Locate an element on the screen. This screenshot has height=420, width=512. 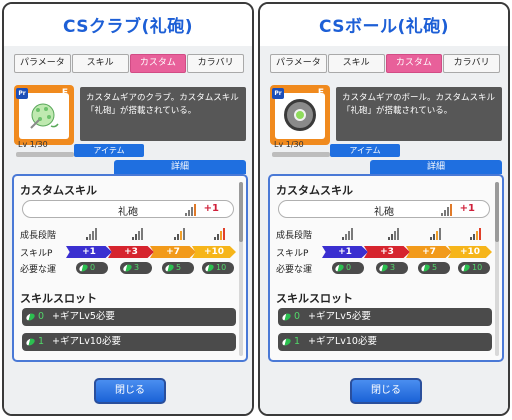
growth-stage-2-icon is located at coordinates (395, 234).